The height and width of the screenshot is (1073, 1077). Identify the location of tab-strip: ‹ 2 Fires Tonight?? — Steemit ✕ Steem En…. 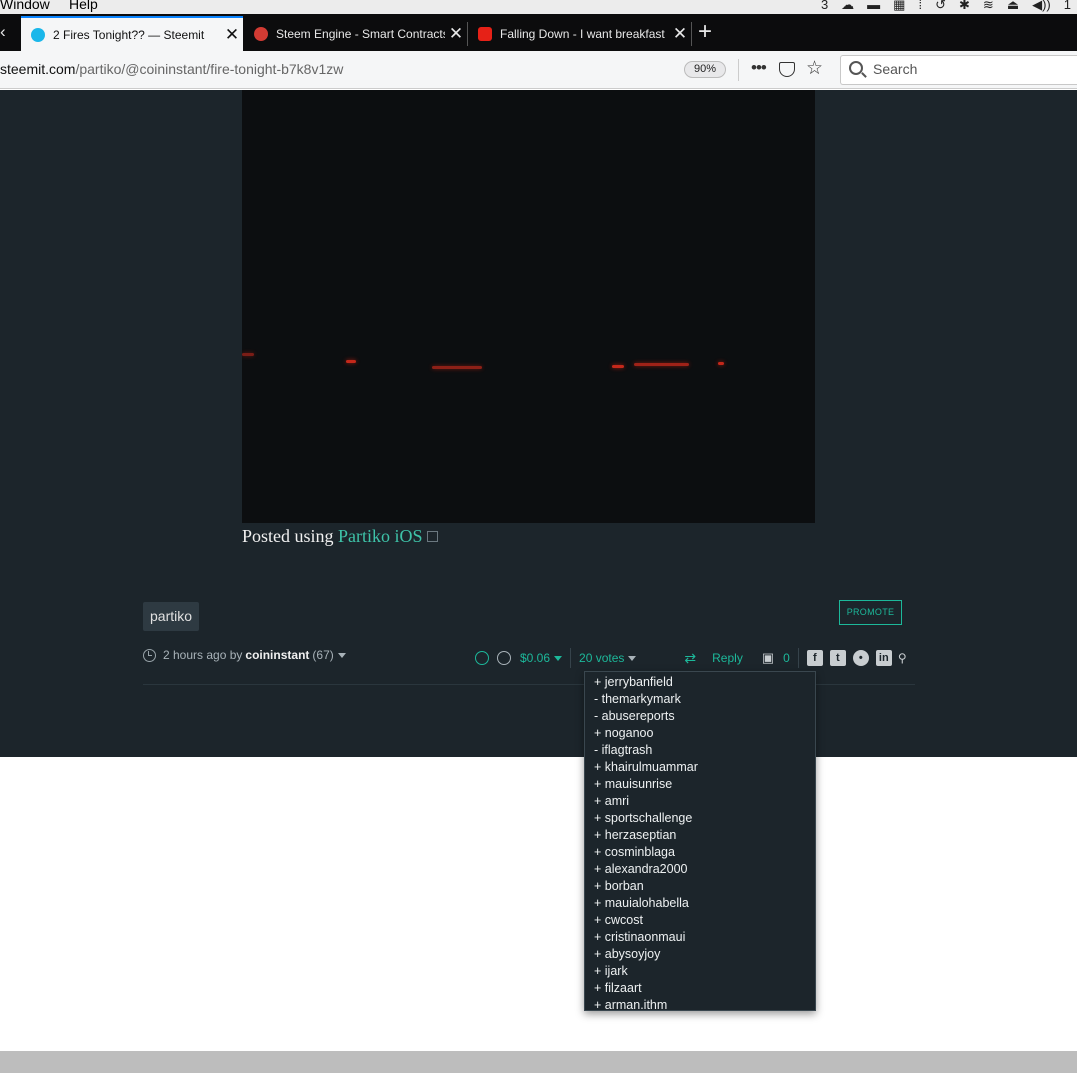
(538, 32).